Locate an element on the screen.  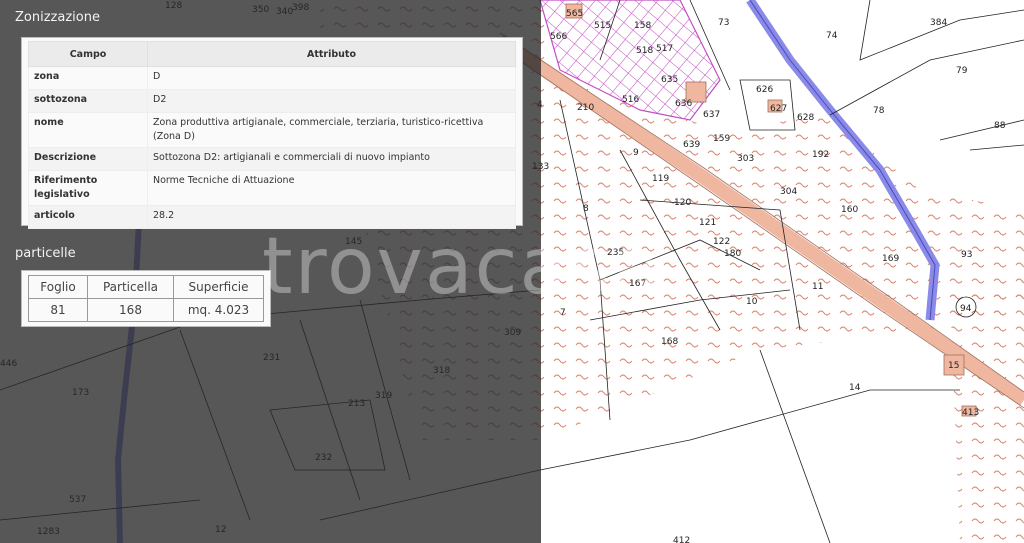
table-row: zona D is located at coordinates (272, 78).